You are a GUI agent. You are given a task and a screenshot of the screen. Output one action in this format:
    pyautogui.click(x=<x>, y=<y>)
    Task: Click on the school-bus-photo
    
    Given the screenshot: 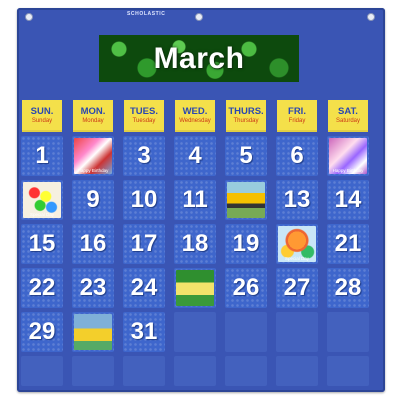 What is the action you would take?
    pyautogui.click(x=246, y=200)
    